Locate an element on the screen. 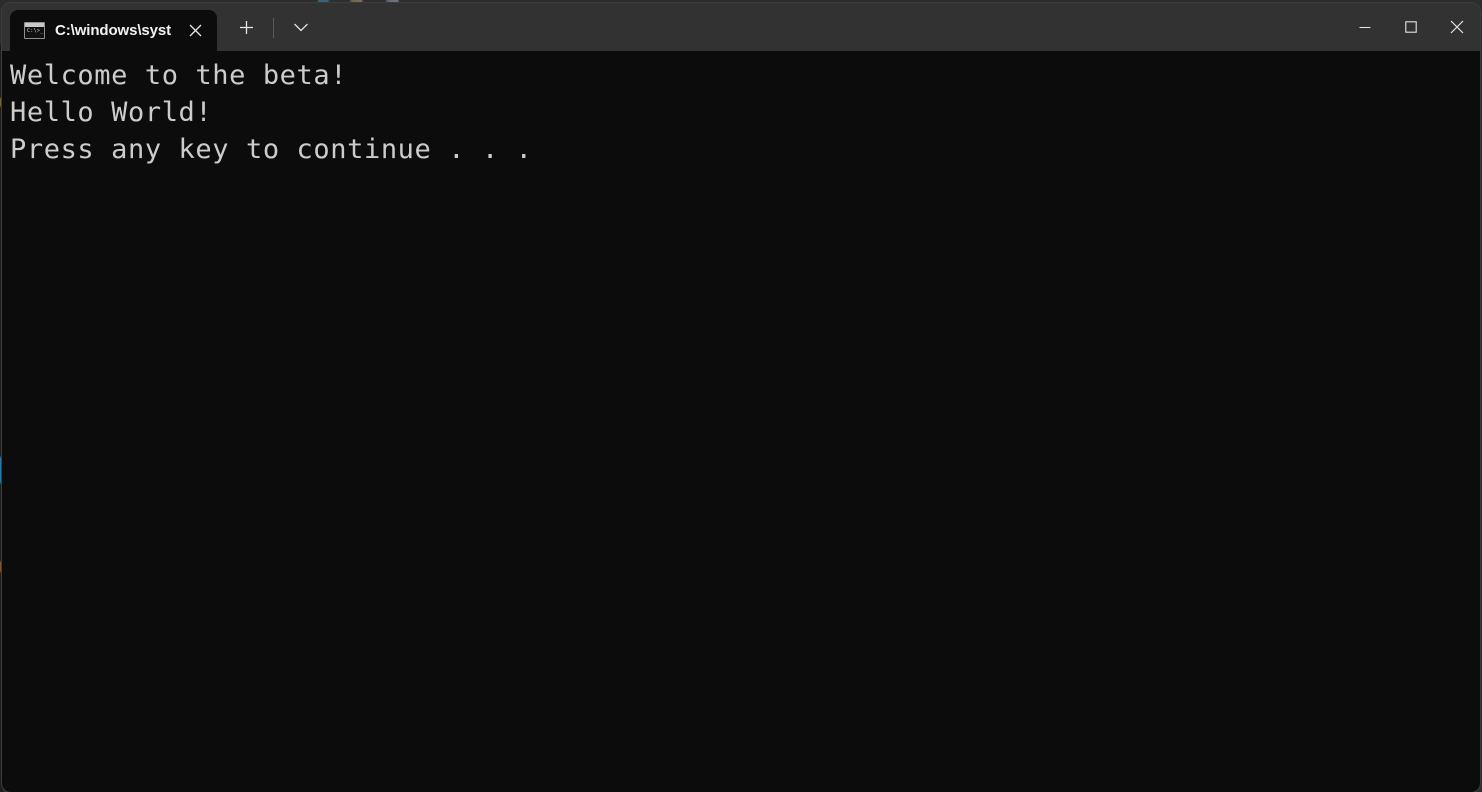 This screenshot has height=792, width=1482. tab-strip: C:\>_ C:\windows\system32\cmd.ex is located at coordinates (160, 27).